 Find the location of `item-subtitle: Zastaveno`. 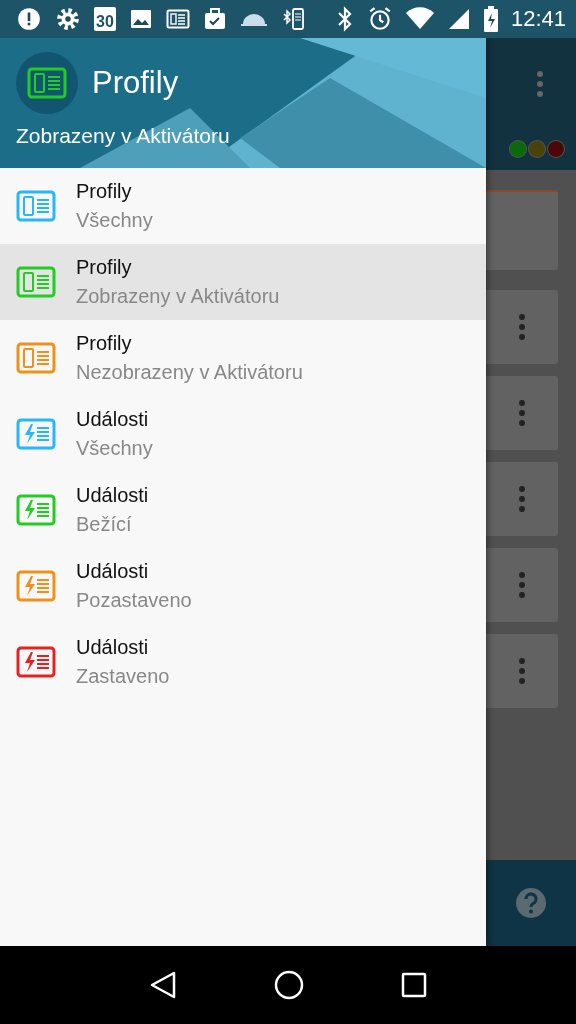

item-subtitle: Zastaveno is located at coordinates (123, 676).